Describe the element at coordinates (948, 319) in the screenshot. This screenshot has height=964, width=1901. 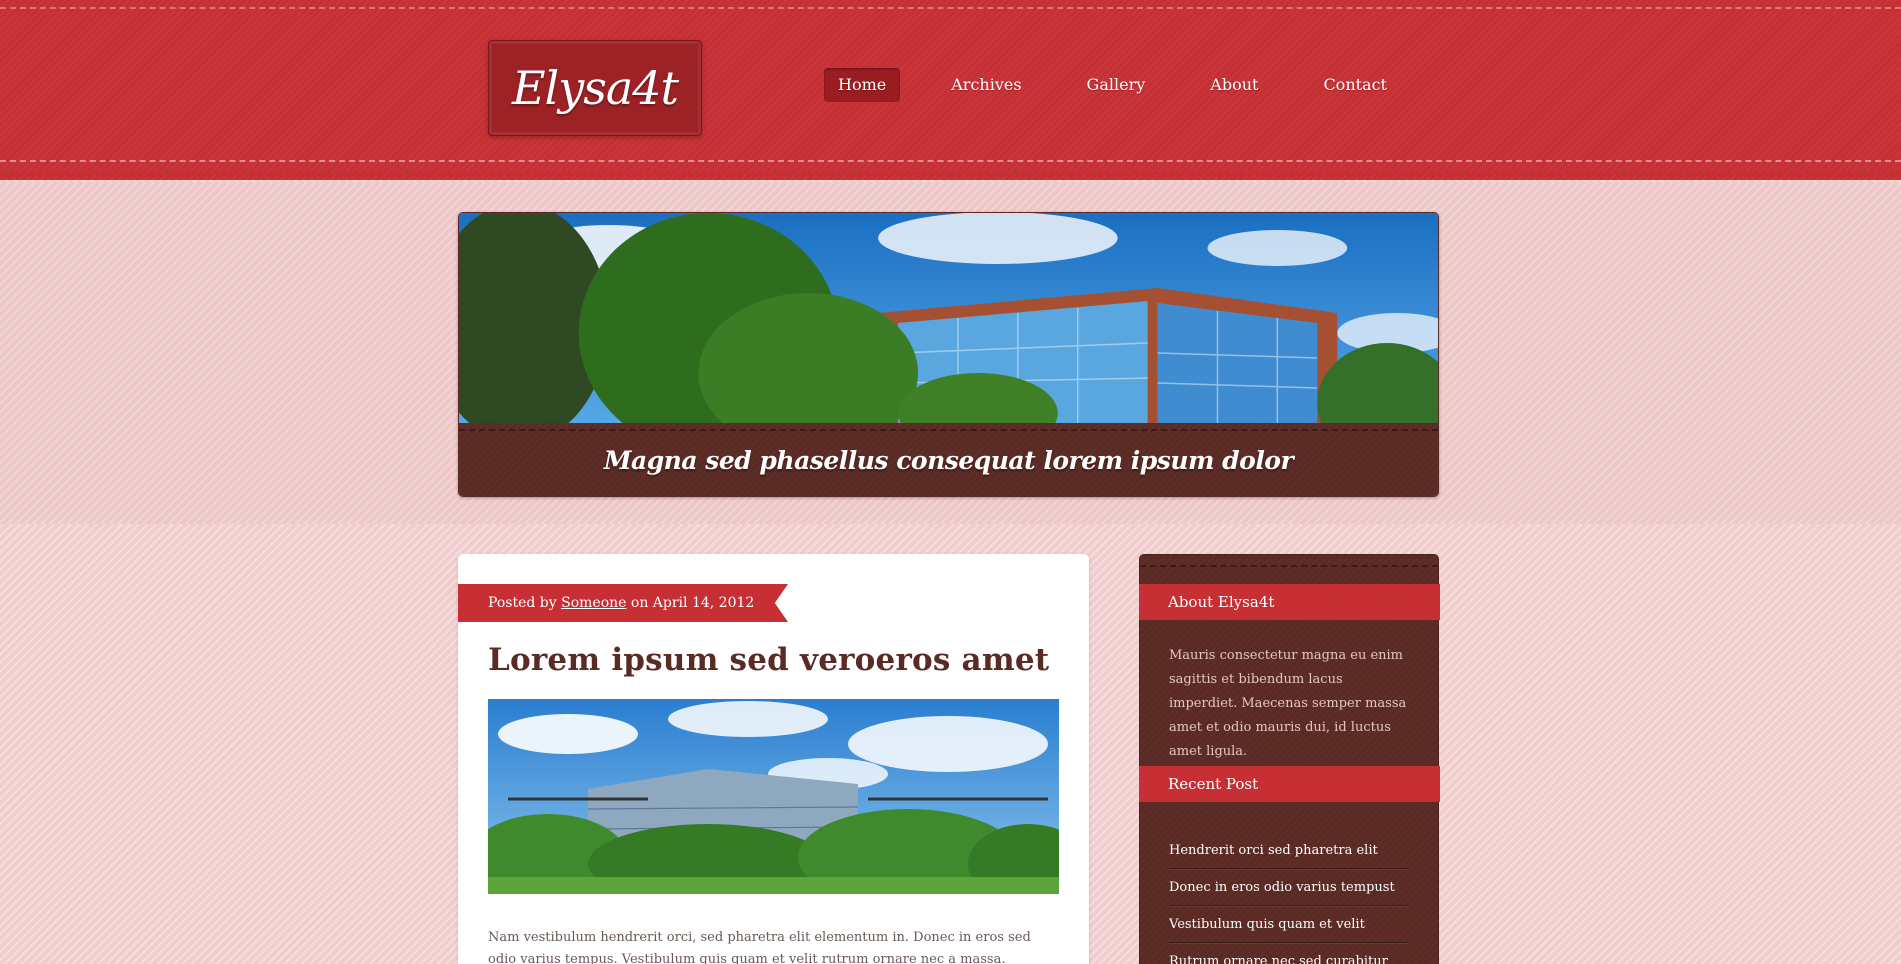
I see `banner-photo` at that location.